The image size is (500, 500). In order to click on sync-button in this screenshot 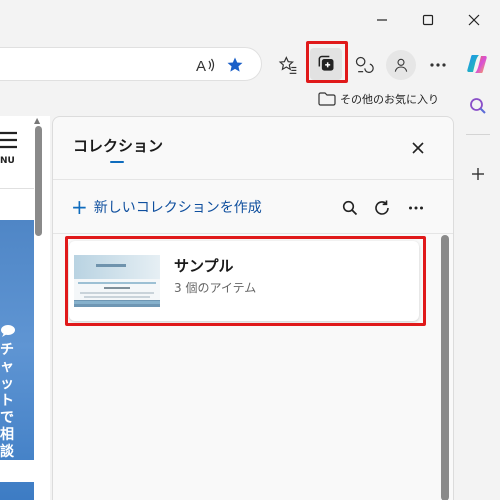, I will do `click(382, 208)`.